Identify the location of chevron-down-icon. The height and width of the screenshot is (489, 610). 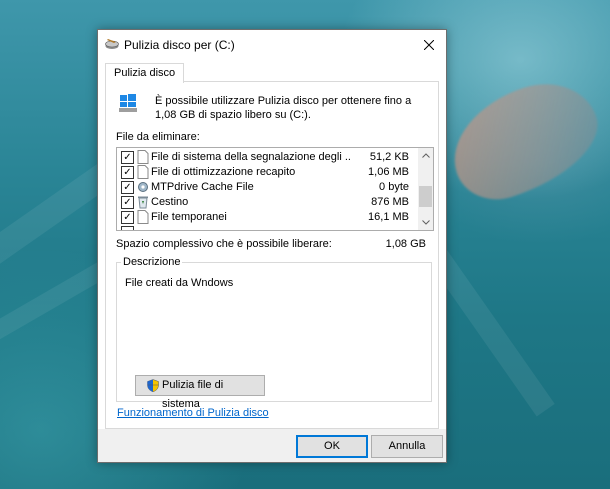
(425, 222).